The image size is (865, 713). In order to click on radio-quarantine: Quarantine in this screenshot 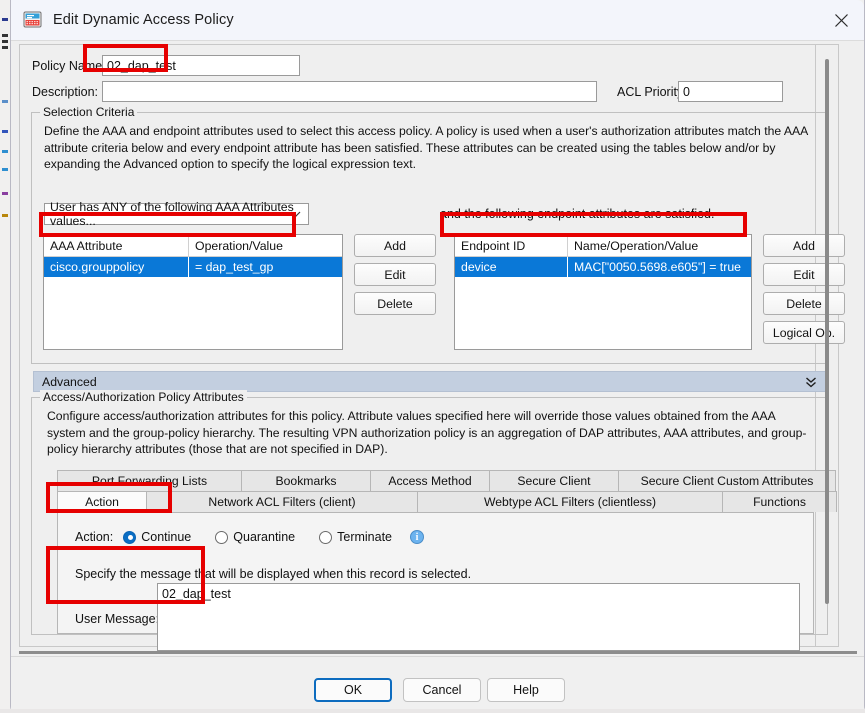, I will do `click(255, 537)`.